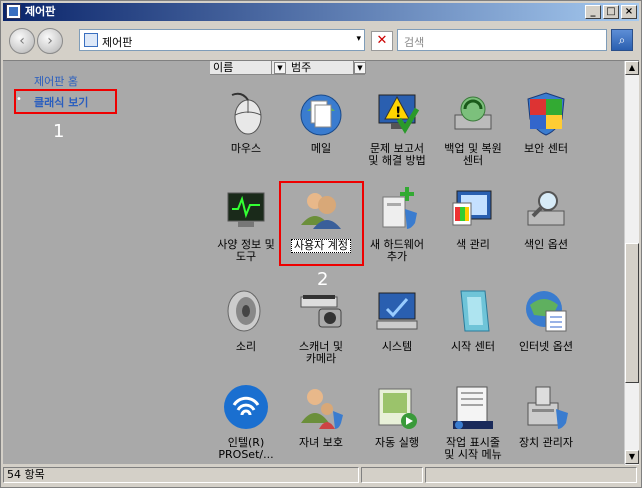 This screenshot has width=642, height=488. What do you see at coordinates (629, 12) in the screenshot?
I see `close-button: ×` at bounding box center [629, 12].